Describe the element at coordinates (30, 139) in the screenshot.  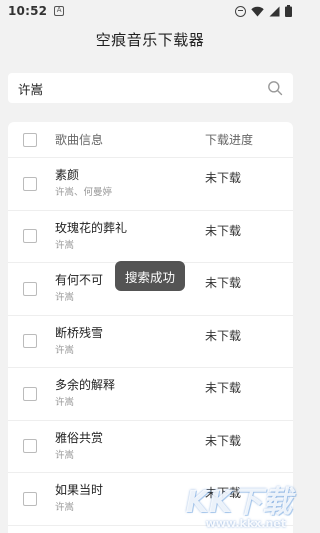
I see `select-all-checkbox` at that location.